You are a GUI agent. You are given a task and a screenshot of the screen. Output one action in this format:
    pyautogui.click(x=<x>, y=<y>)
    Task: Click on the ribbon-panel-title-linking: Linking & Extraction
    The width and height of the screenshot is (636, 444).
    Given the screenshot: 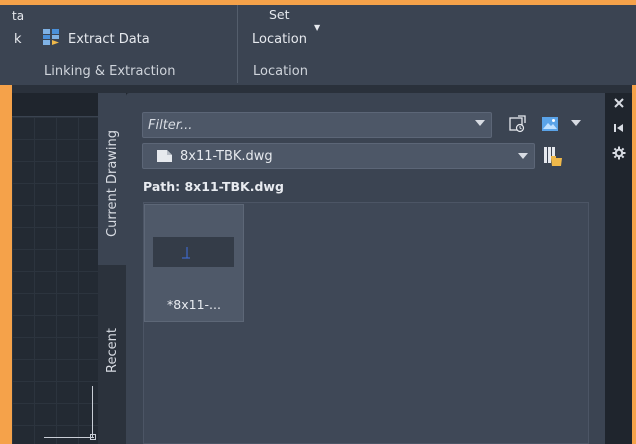 What is the action you would take?
    pyautogui.click(x=110, y=71)
    